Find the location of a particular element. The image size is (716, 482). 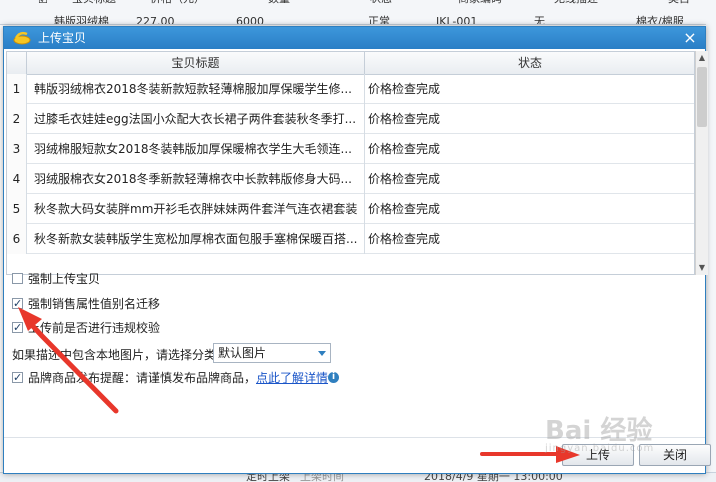

bg-row-cell: 韩版羽绒棉 is located at coordinates (81, 20).